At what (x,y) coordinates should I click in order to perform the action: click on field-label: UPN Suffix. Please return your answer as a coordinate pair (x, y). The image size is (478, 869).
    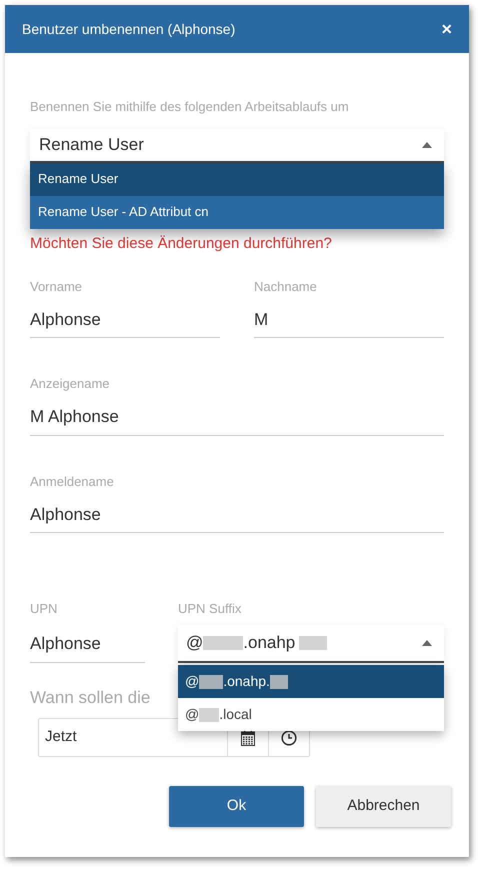
    Looking at the image, I should click on (210, 609).